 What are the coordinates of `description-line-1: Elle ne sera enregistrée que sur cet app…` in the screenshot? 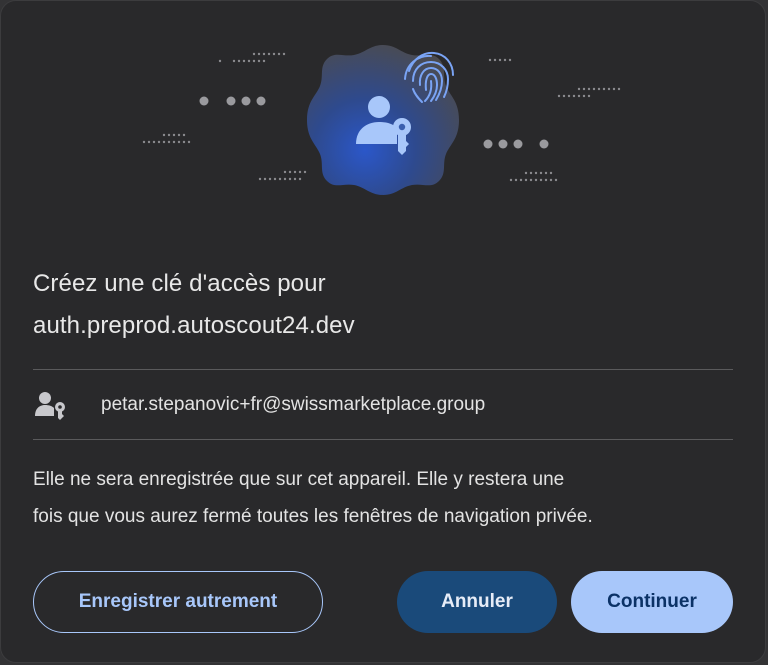 It's located at (299, 479).